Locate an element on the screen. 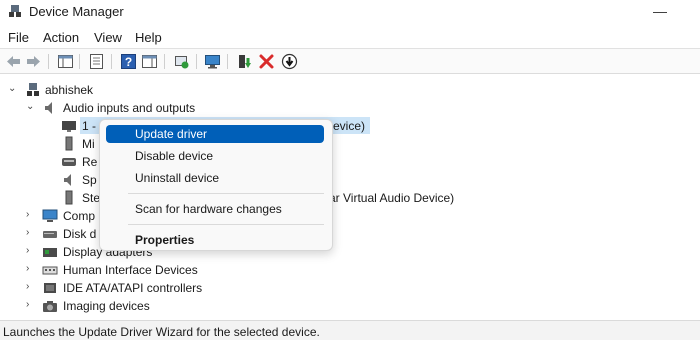 This screenshot has width=700, height=340. toolbar: ? is located at coordinates (350, 61).